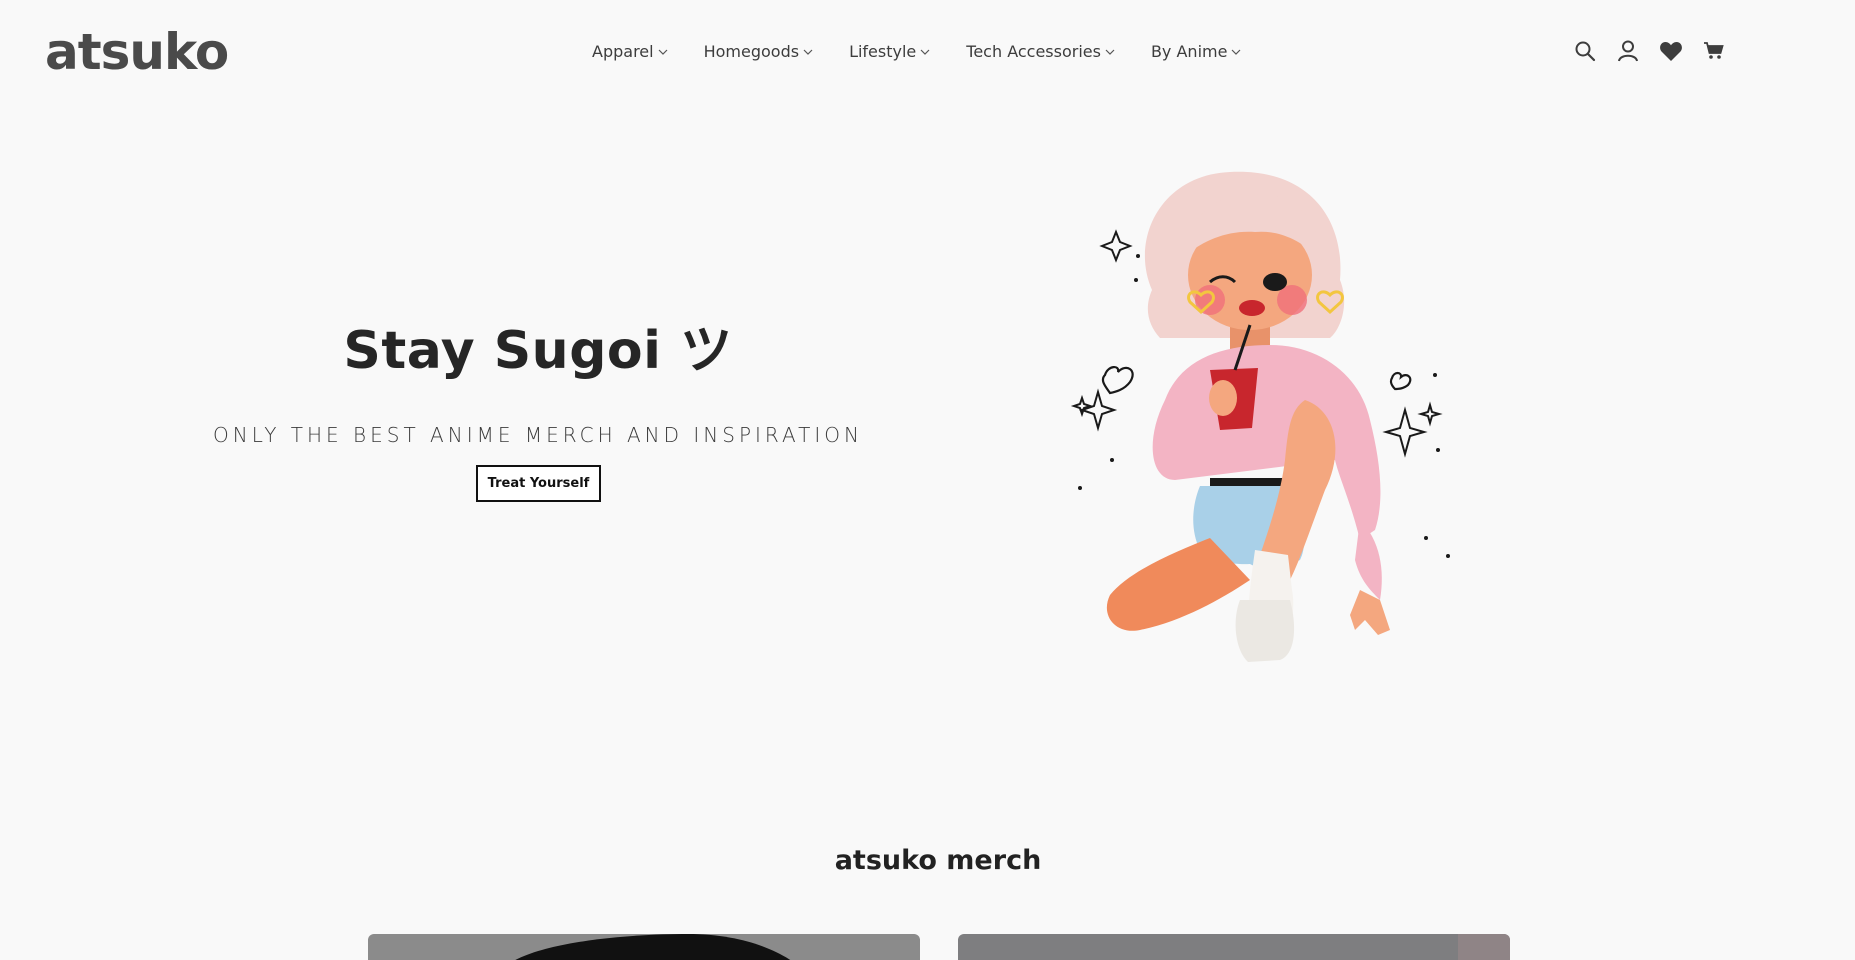 This screenshot has width=1855, height=960. Describe the element at coordinates (1260, 416) in the screenshot. I see `hero-illustration` at that location.